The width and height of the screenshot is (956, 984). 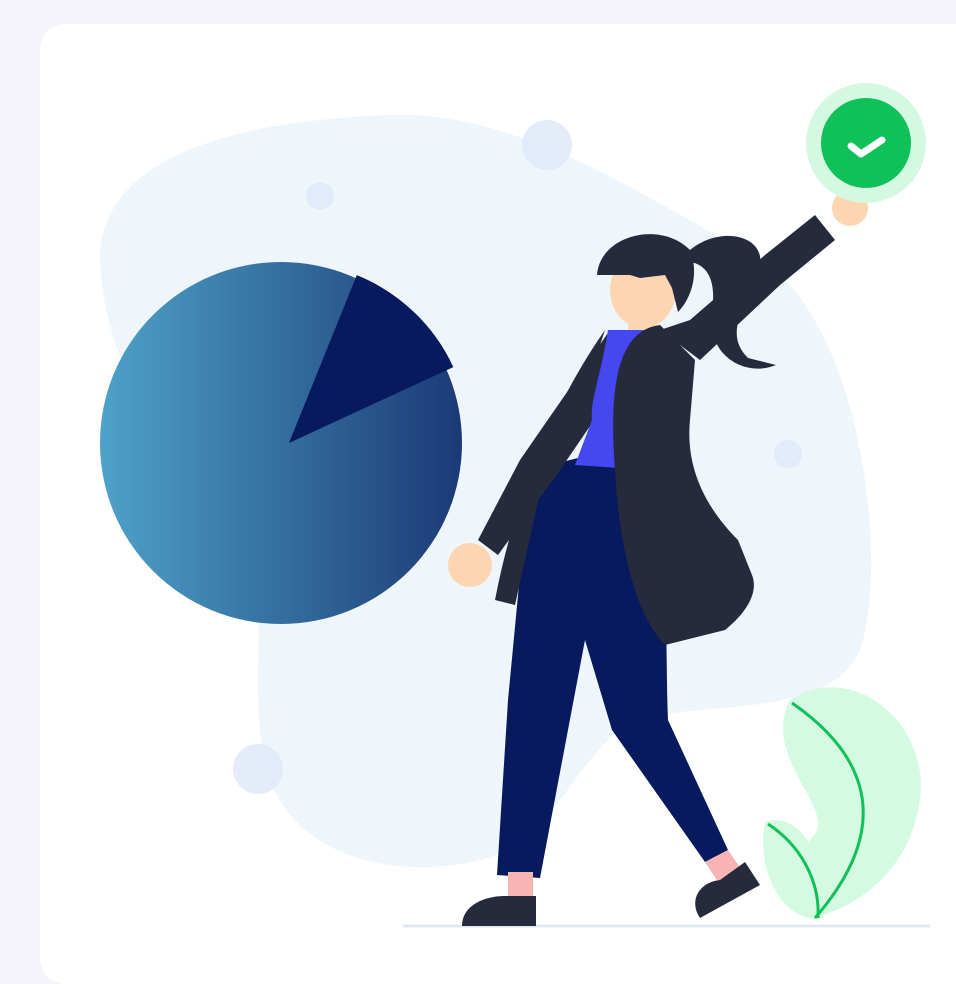 I want to click on shoe, so click(x=499, y=911).